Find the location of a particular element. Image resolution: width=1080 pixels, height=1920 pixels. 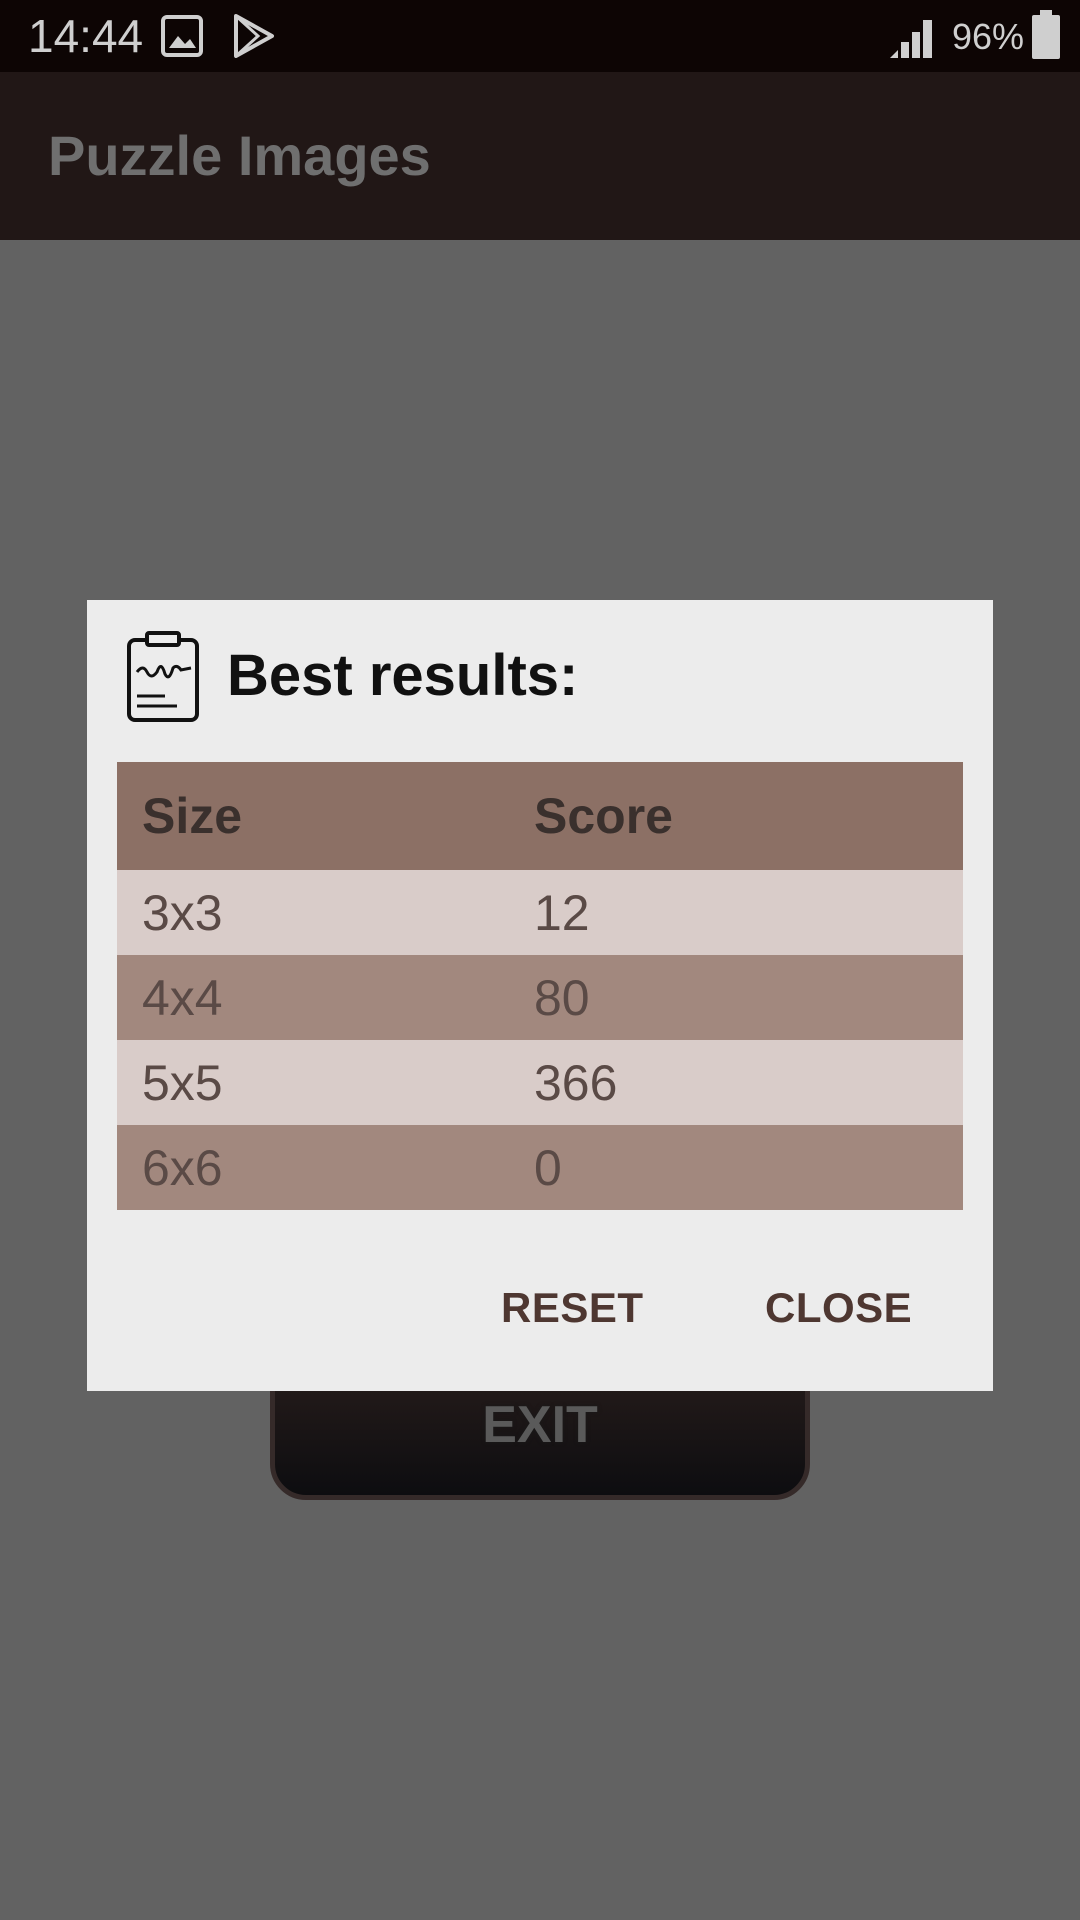

reset-button: RESET is located at coordinates (572, 1308).